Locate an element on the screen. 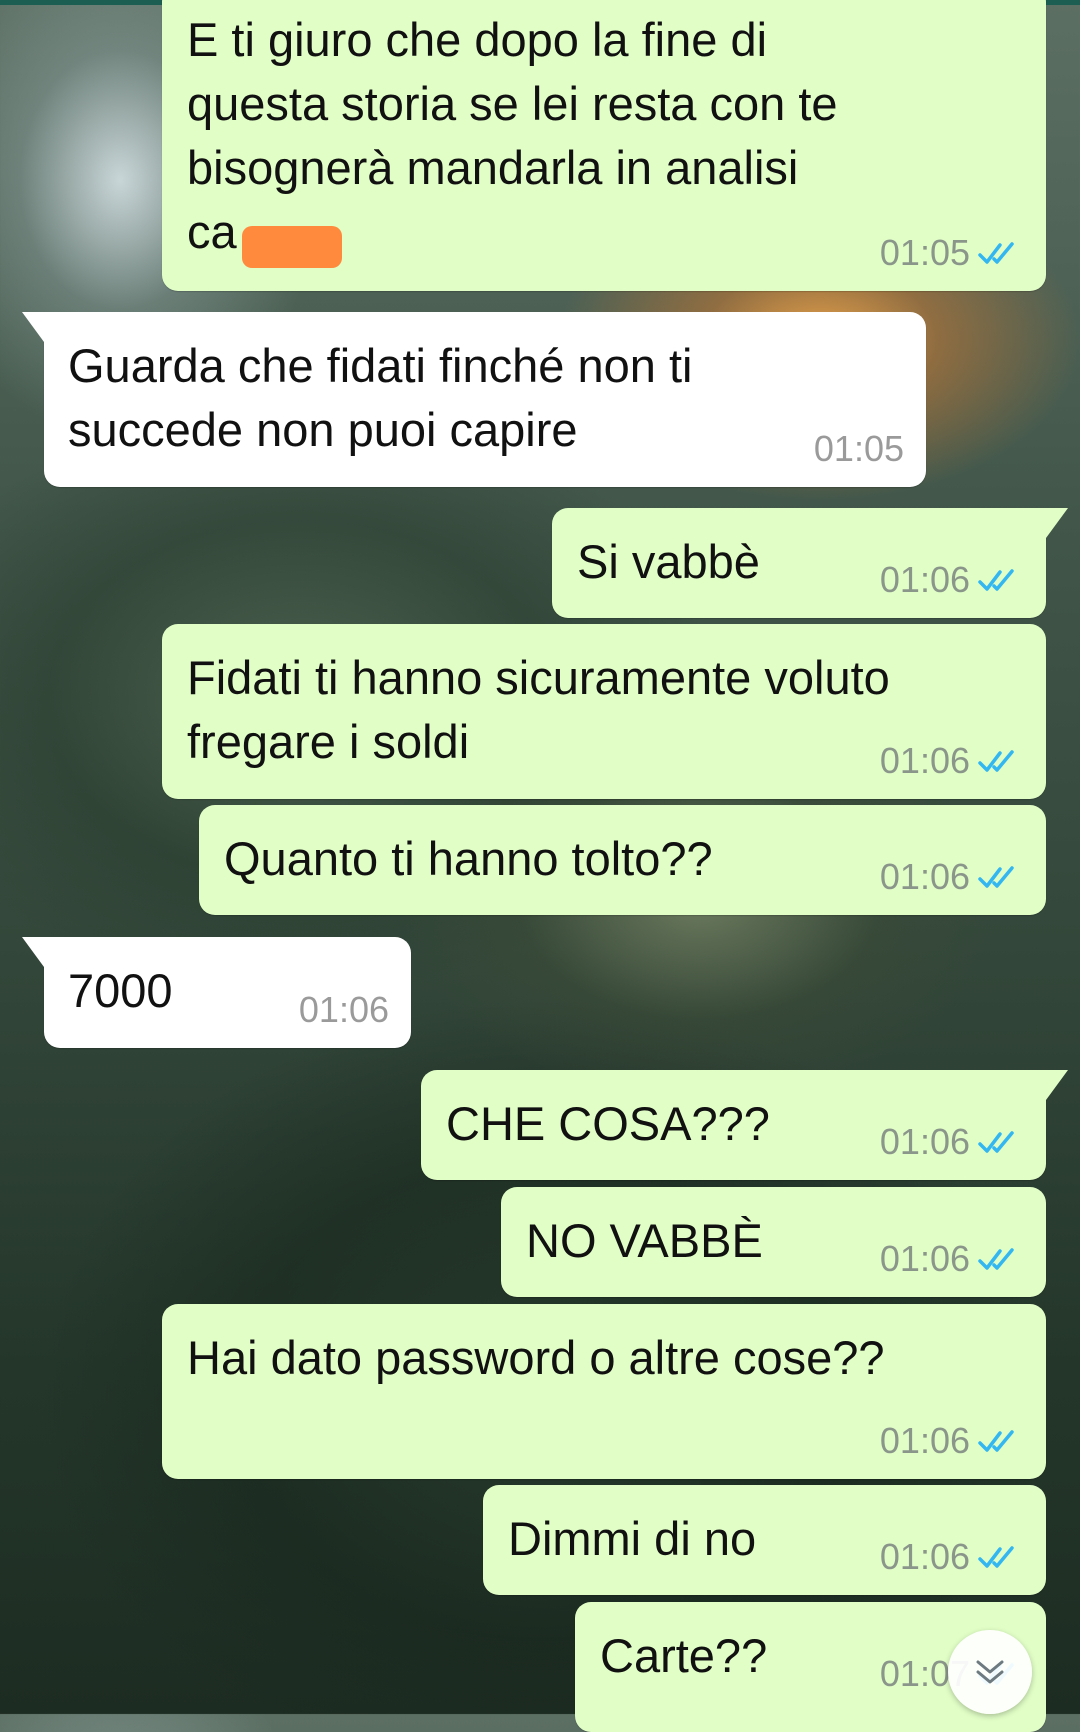 This screenshot has height=1732, width=1080. message-bubble-outgoing: NO VABBÈ 01:06 is located at coordinates (773, 1242).